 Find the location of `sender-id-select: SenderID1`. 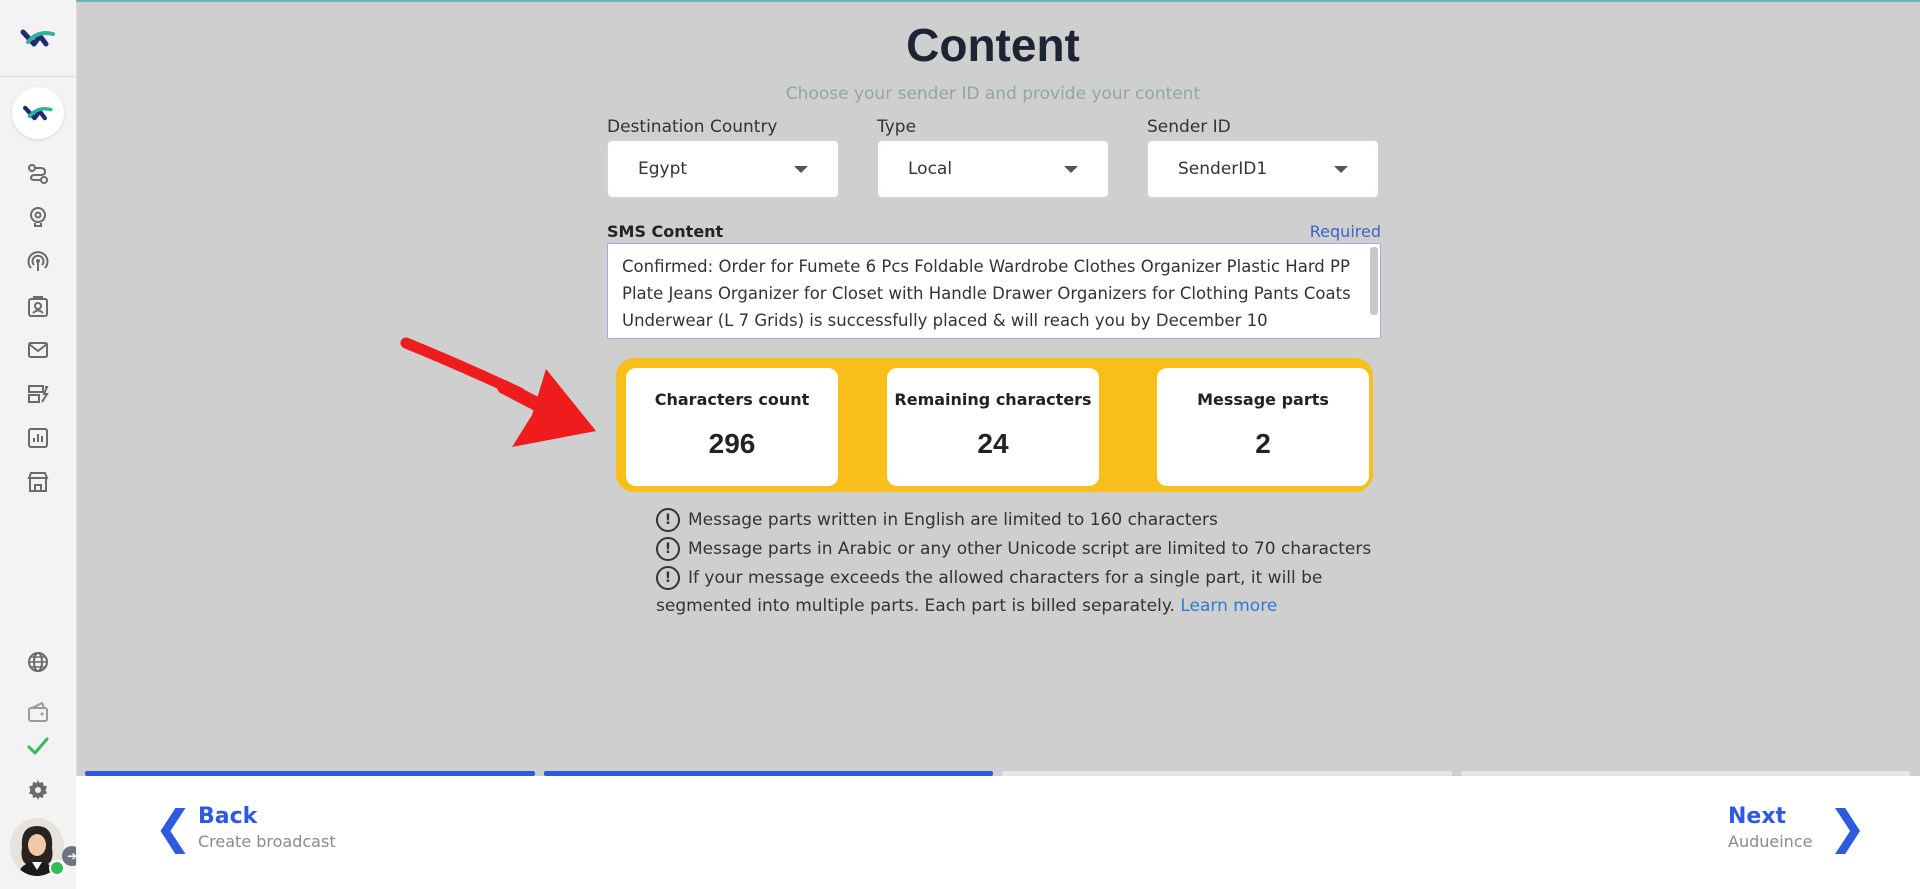

sender-id-select: SenderID1 is located at coordinates (1263, 169).